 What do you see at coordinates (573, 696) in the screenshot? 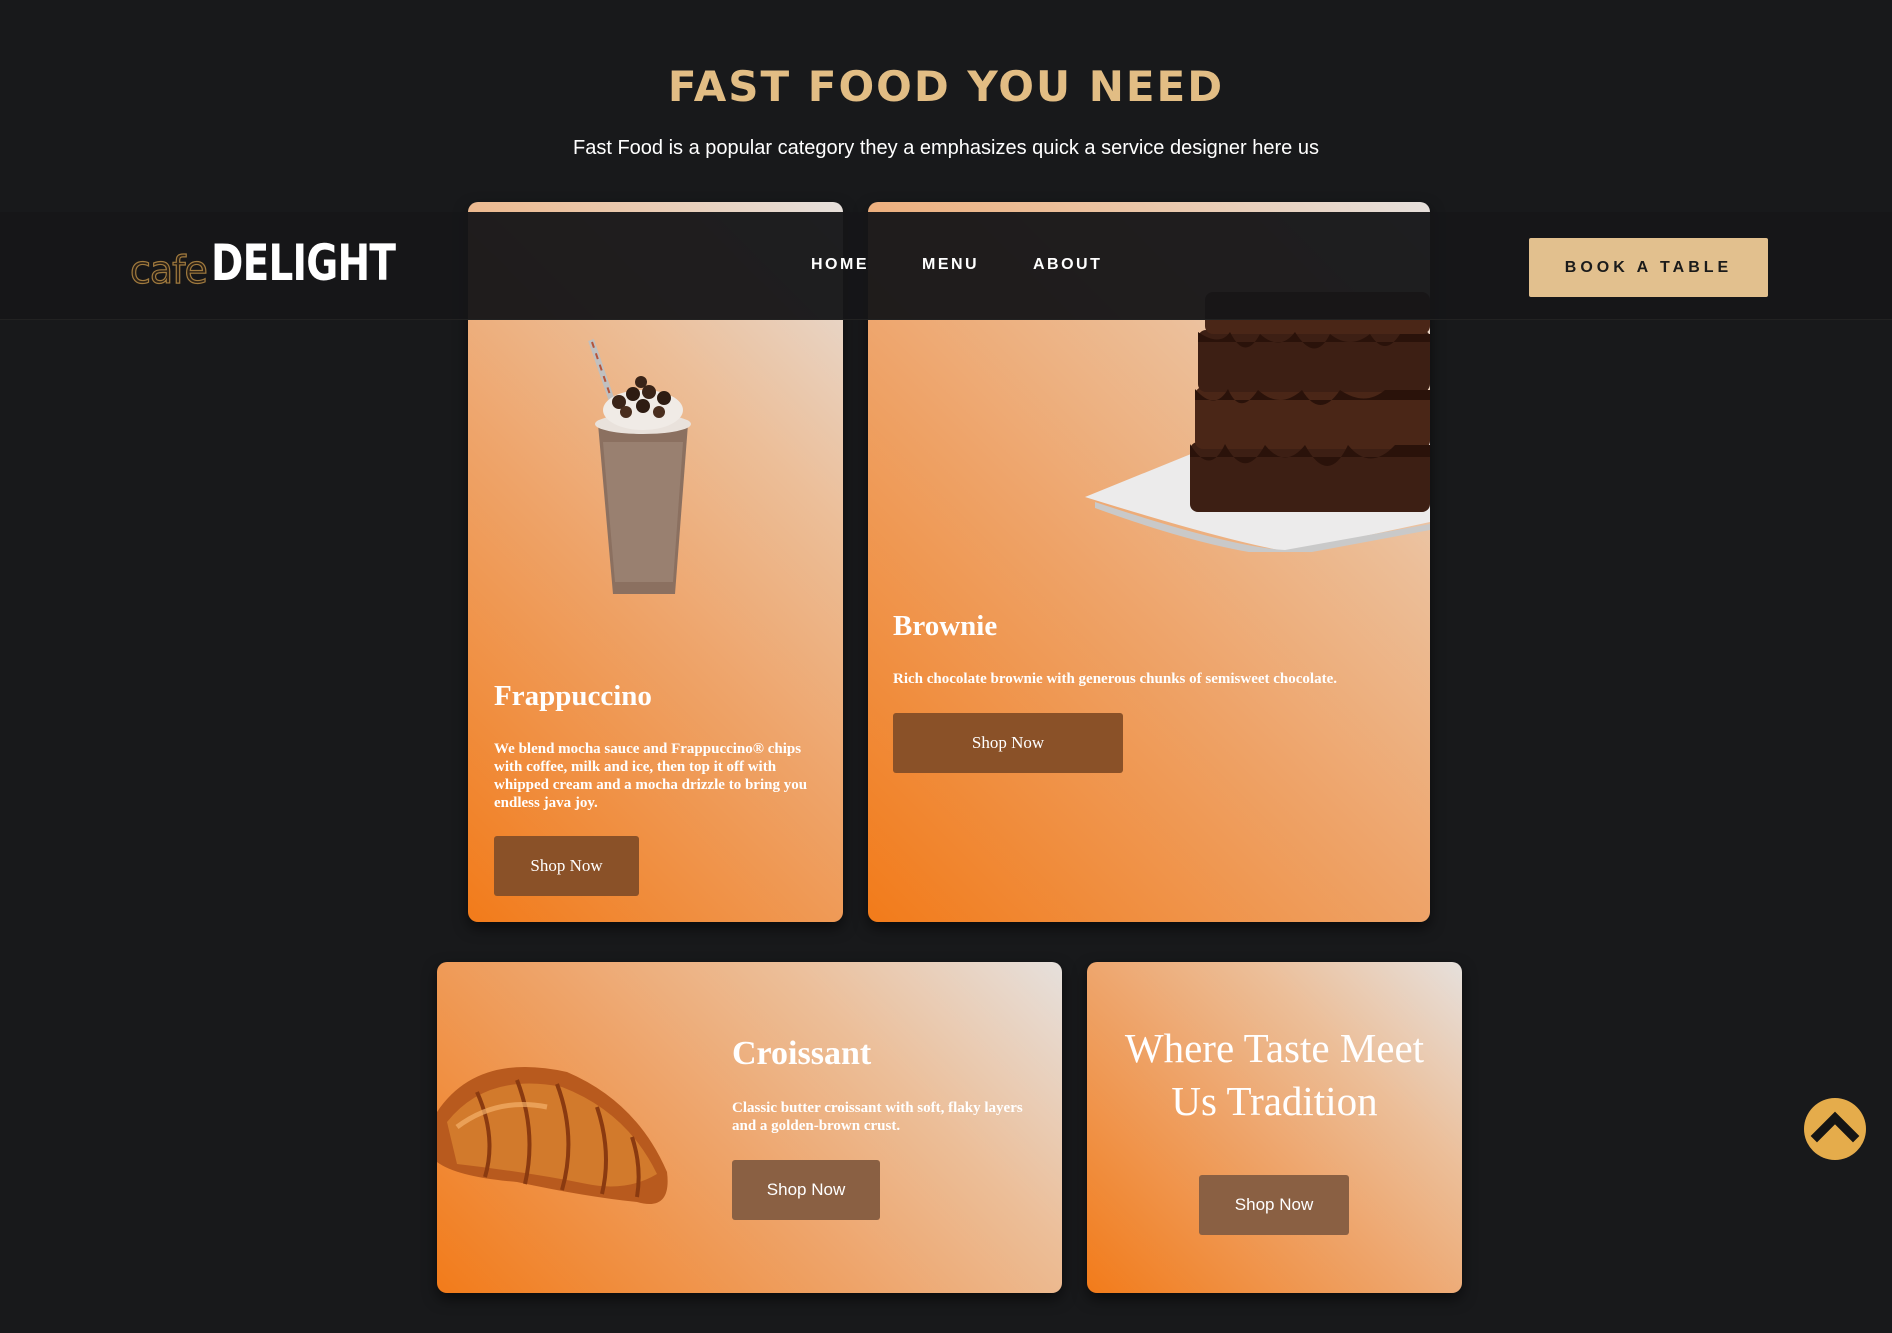
I see `card-title: Frappuccino` at bounding box center [573, 696].